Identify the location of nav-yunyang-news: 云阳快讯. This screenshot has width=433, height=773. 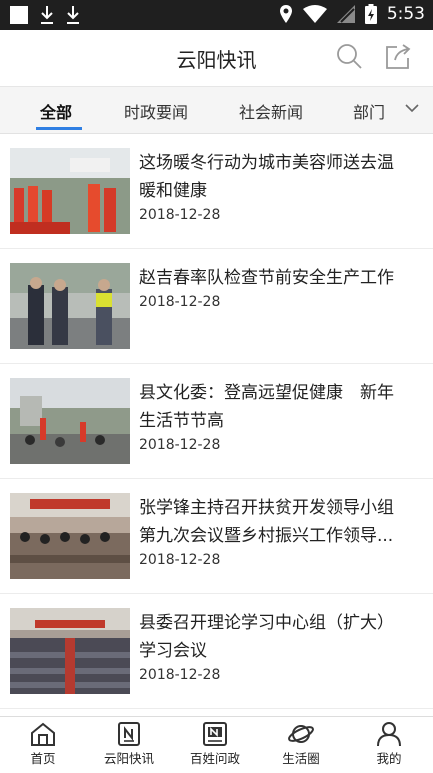
(129, 744).